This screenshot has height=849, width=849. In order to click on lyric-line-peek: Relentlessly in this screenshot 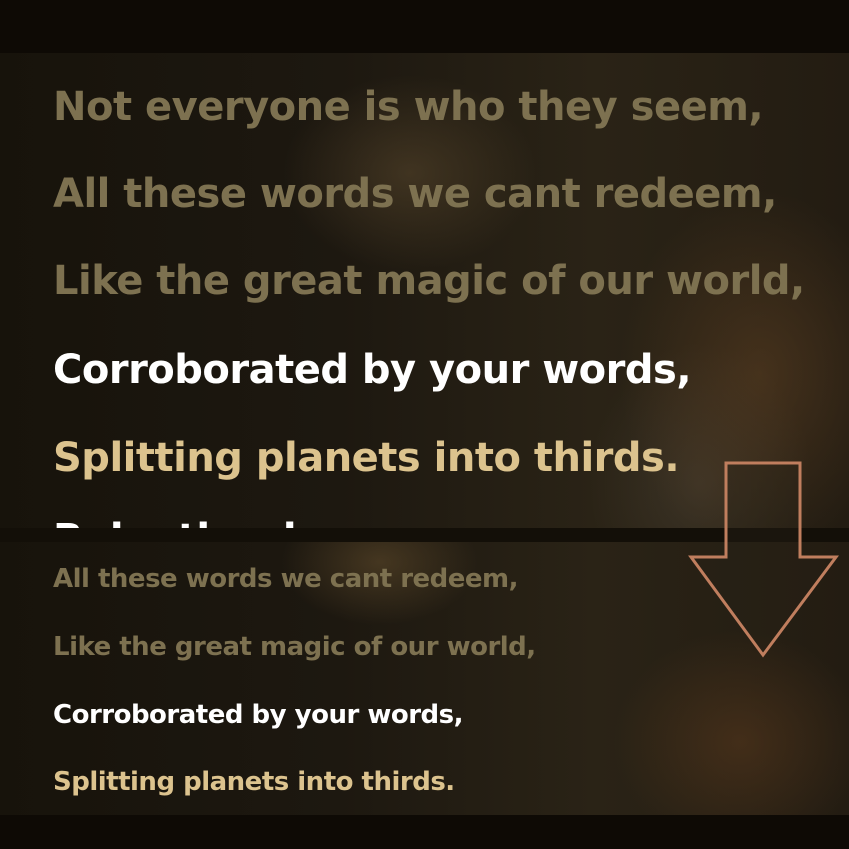, I will do `click(187, 521)`.